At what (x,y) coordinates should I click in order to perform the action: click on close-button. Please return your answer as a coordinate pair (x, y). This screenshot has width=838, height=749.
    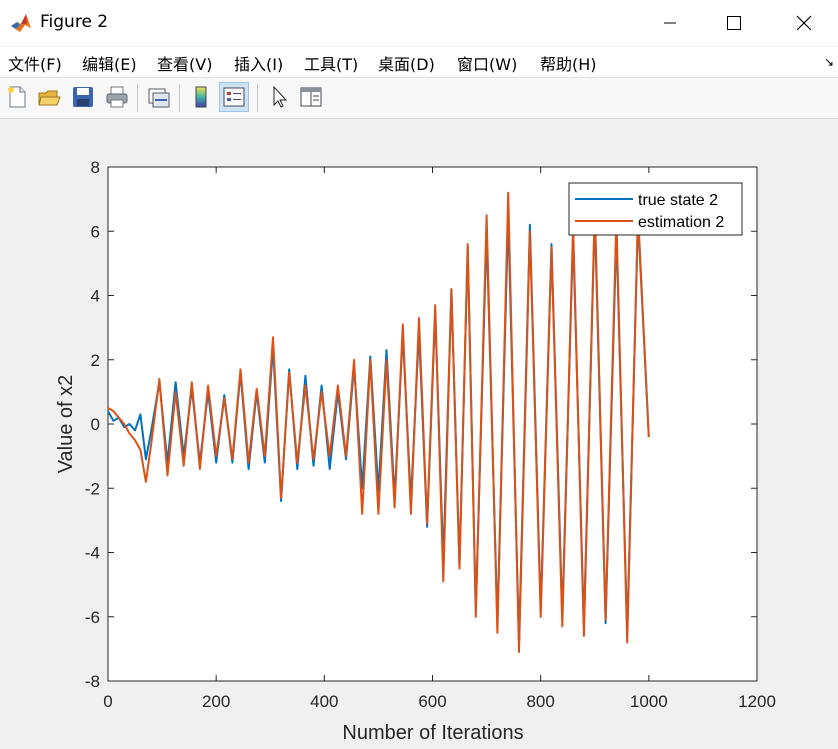
    Looking at the image, I should click on (804, 23).